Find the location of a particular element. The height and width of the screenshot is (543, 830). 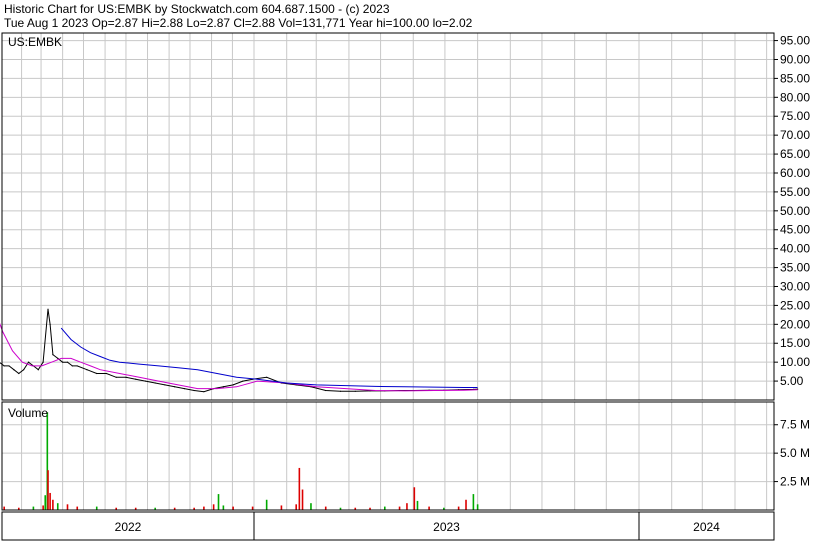

price-tick-label: 45.00 is located at coordinates (795, 230).